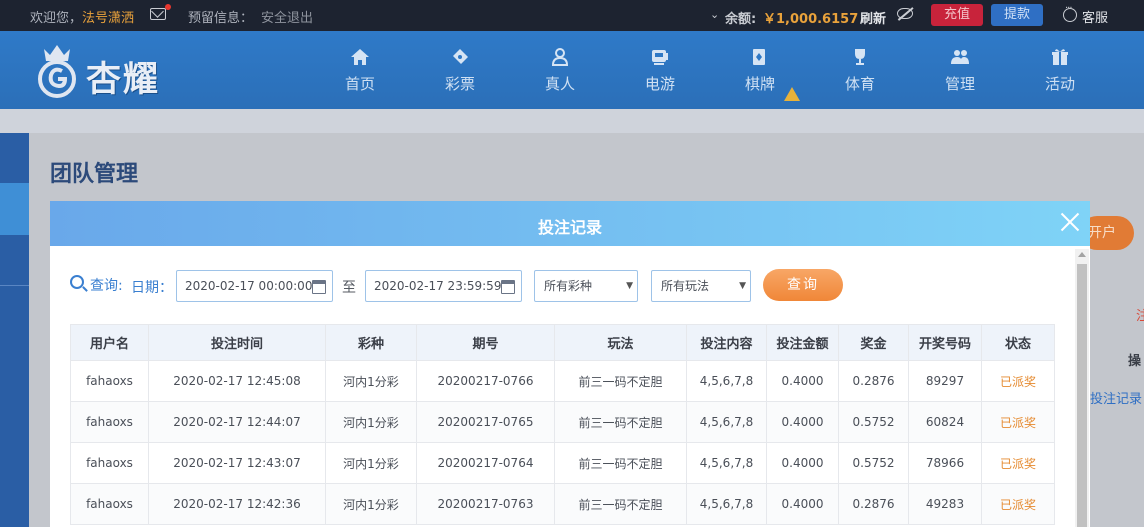  What do you see at coordinates (485, 504) in the screenshot?
I see `cell-issue: 20200217-0763` at bounding box center [485, 504].